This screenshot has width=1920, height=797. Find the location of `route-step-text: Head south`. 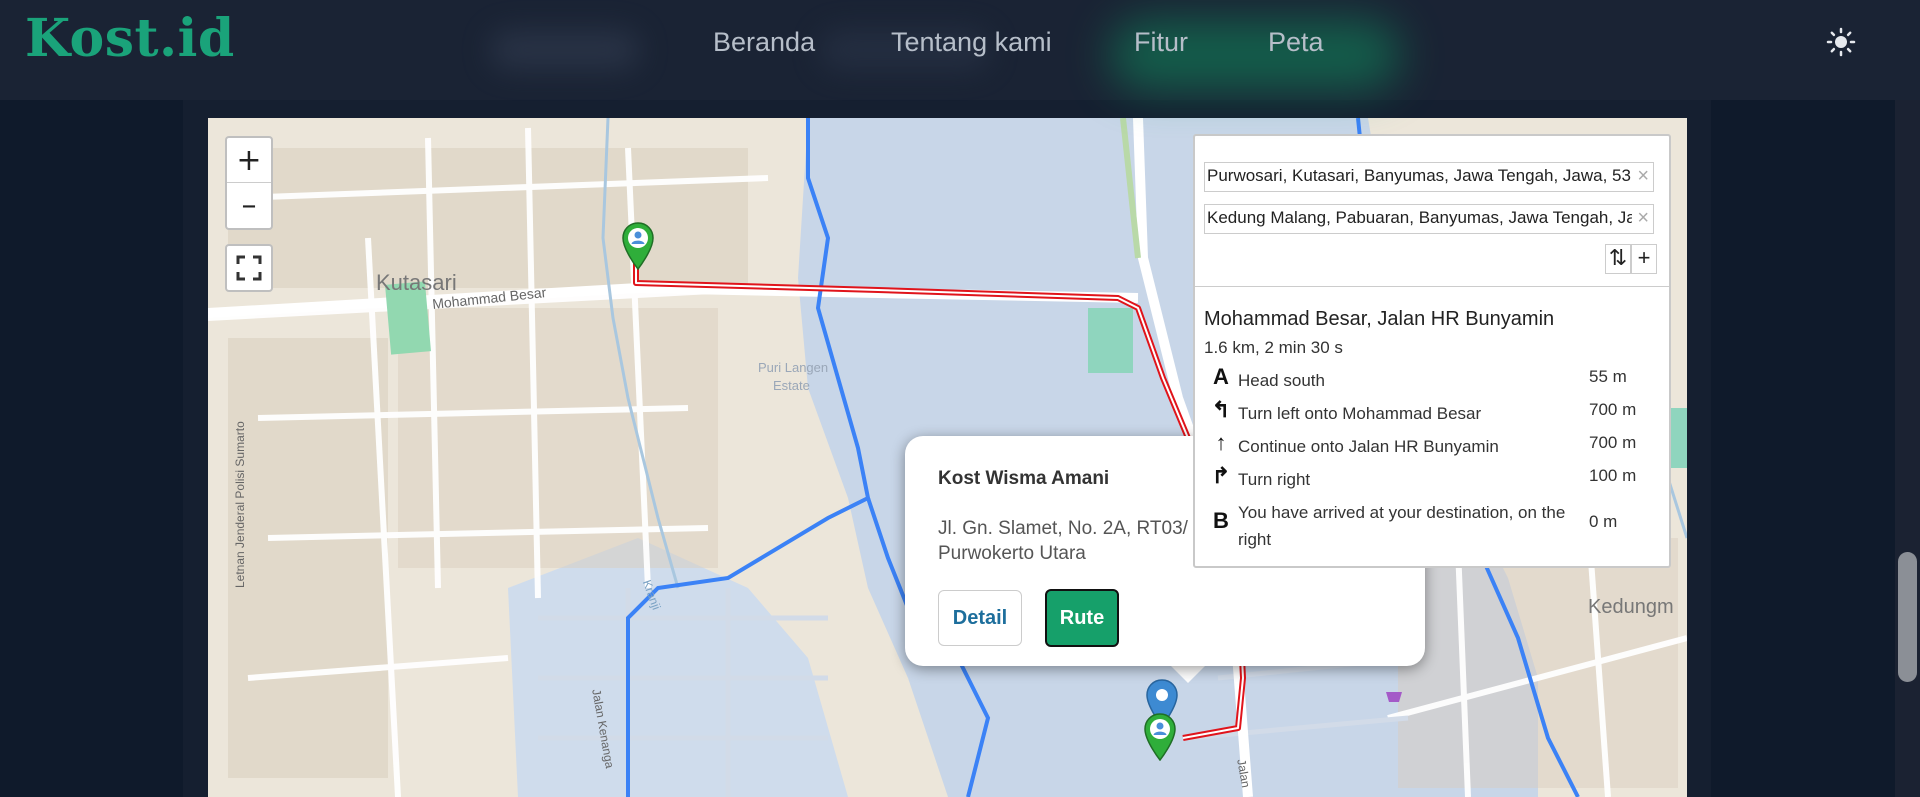

route-step-text: Head south is located at coordinates (1281, 380).